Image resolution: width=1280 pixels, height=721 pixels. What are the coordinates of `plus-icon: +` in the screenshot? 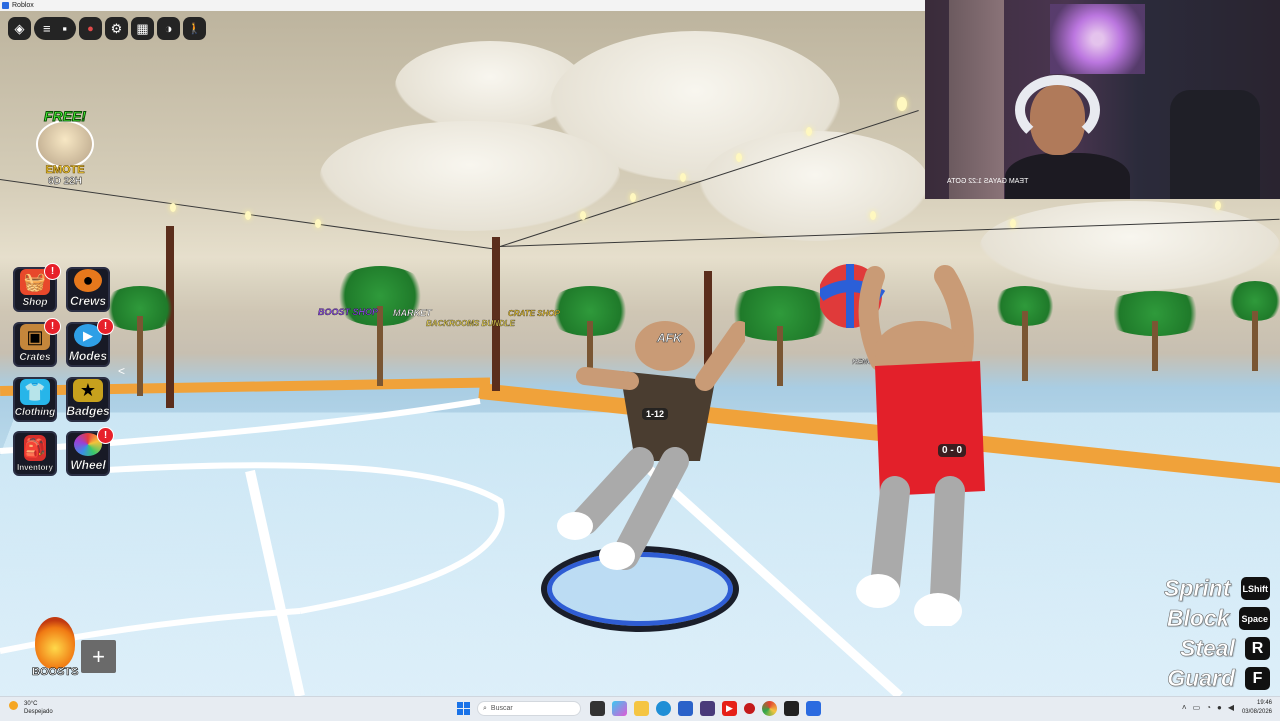 It's located at (98, 656).